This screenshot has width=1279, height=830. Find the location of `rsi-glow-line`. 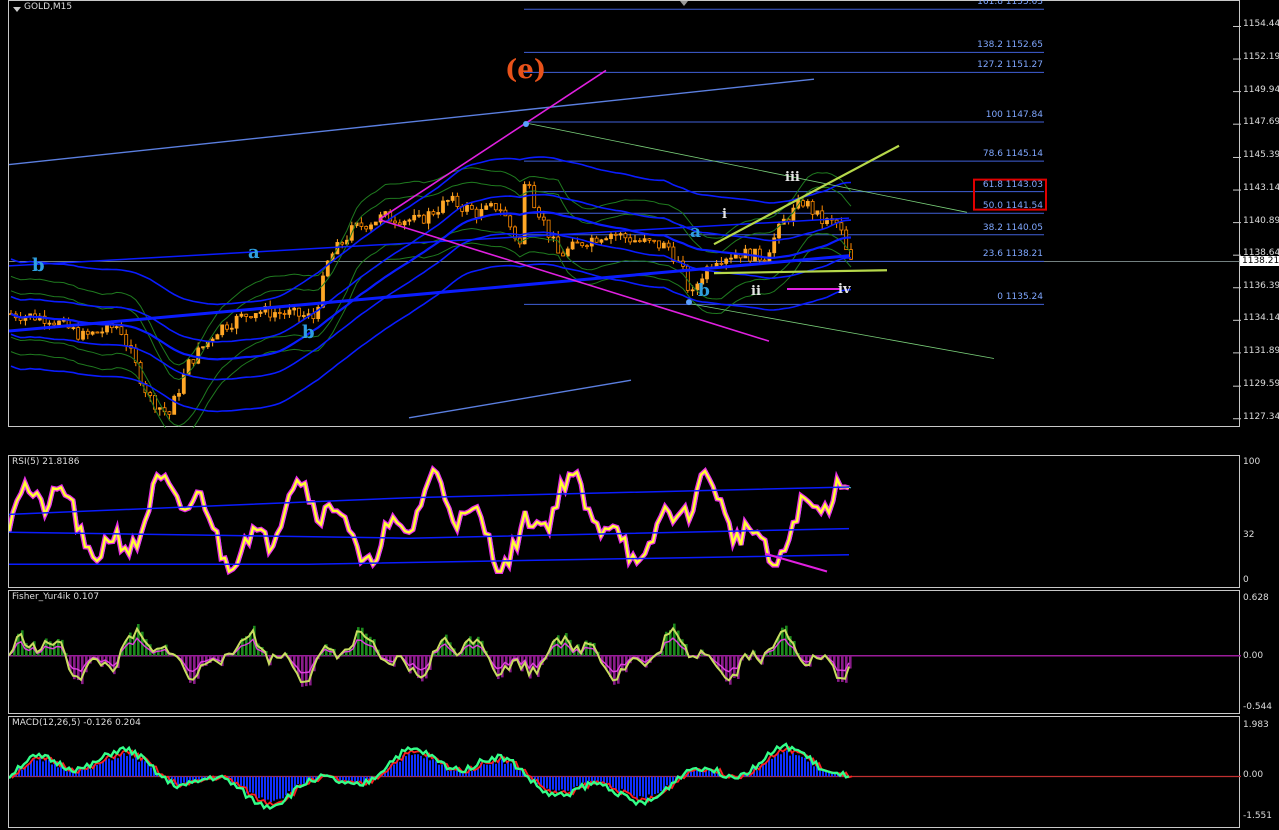

rsi-glow-line is located at coordinates (429, 520).